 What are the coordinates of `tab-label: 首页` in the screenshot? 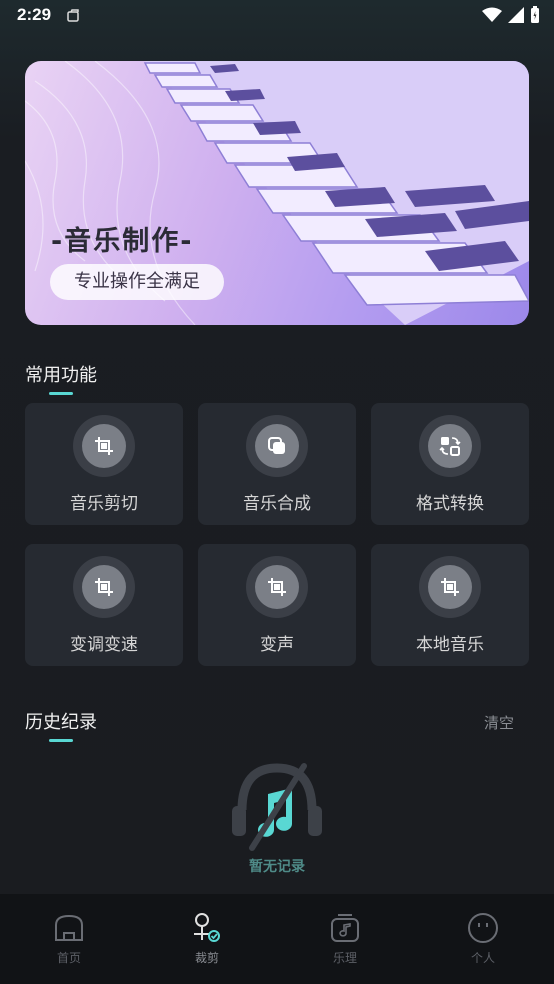 It's located at (68, 958).